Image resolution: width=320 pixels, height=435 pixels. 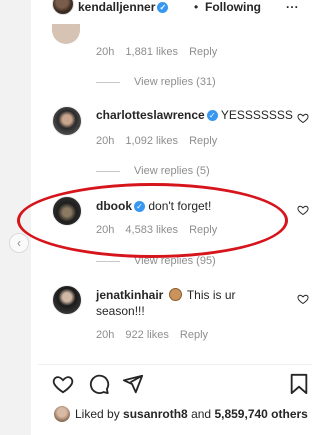 What do you see at coordinates (211, 295) in the screenshot?
I see `comment-body: This is ur` at bounding box center [211, 295].